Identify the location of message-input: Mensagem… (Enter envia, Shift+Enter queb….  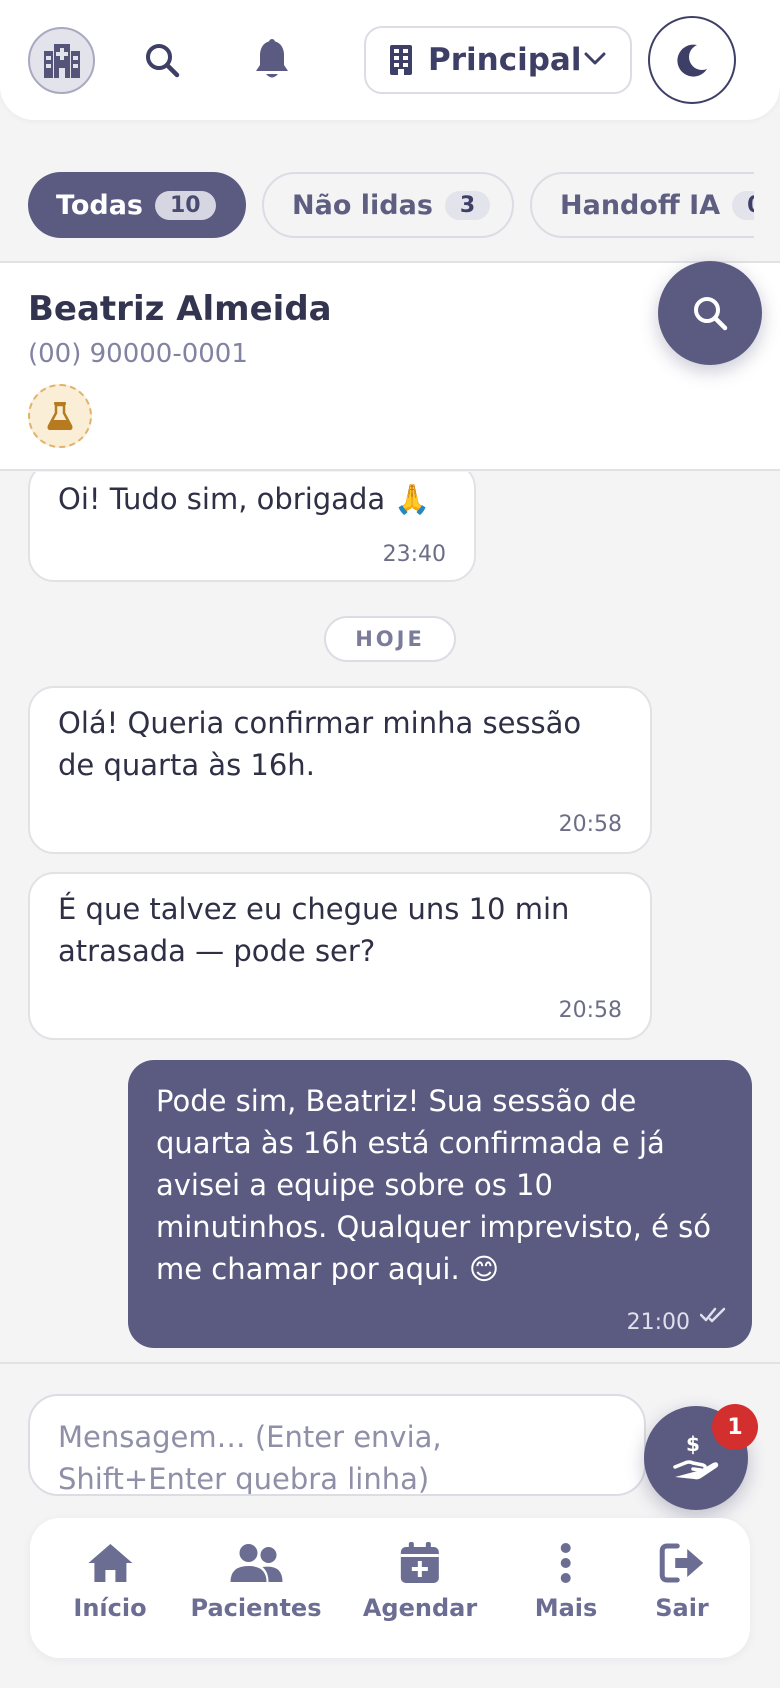
(337, 1445).